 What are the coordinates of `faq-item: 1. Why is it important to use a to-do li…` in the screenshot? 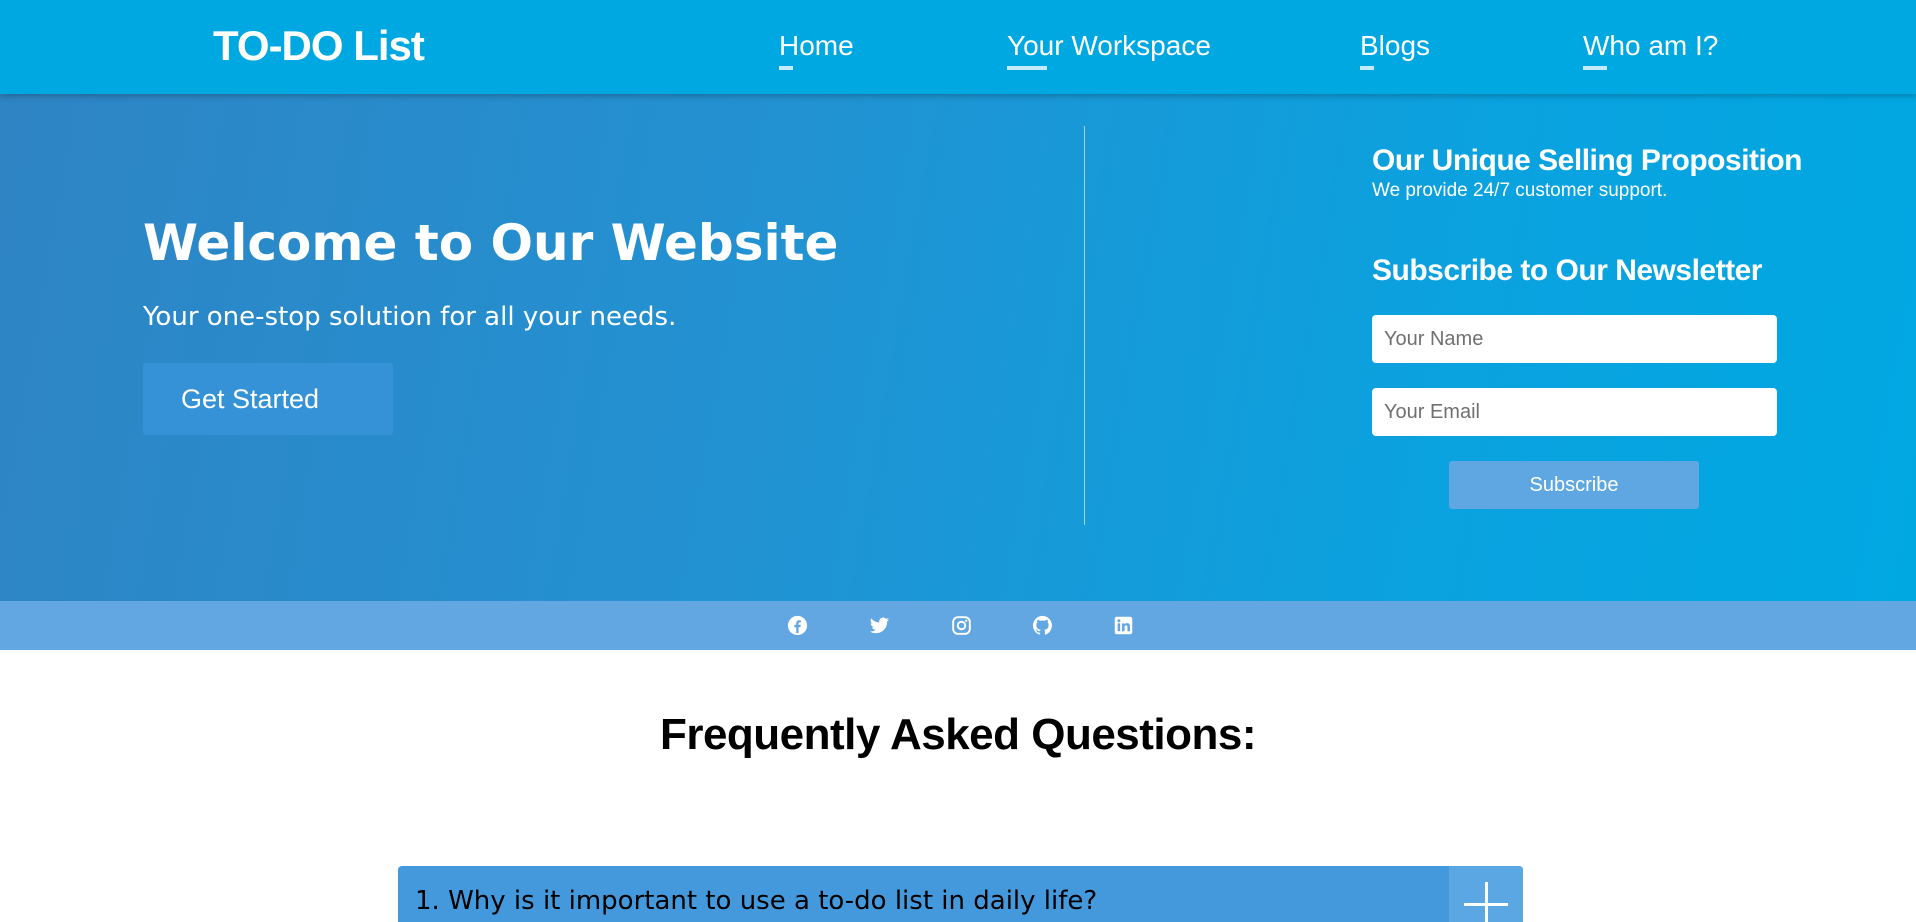 It's located at (960, 894).